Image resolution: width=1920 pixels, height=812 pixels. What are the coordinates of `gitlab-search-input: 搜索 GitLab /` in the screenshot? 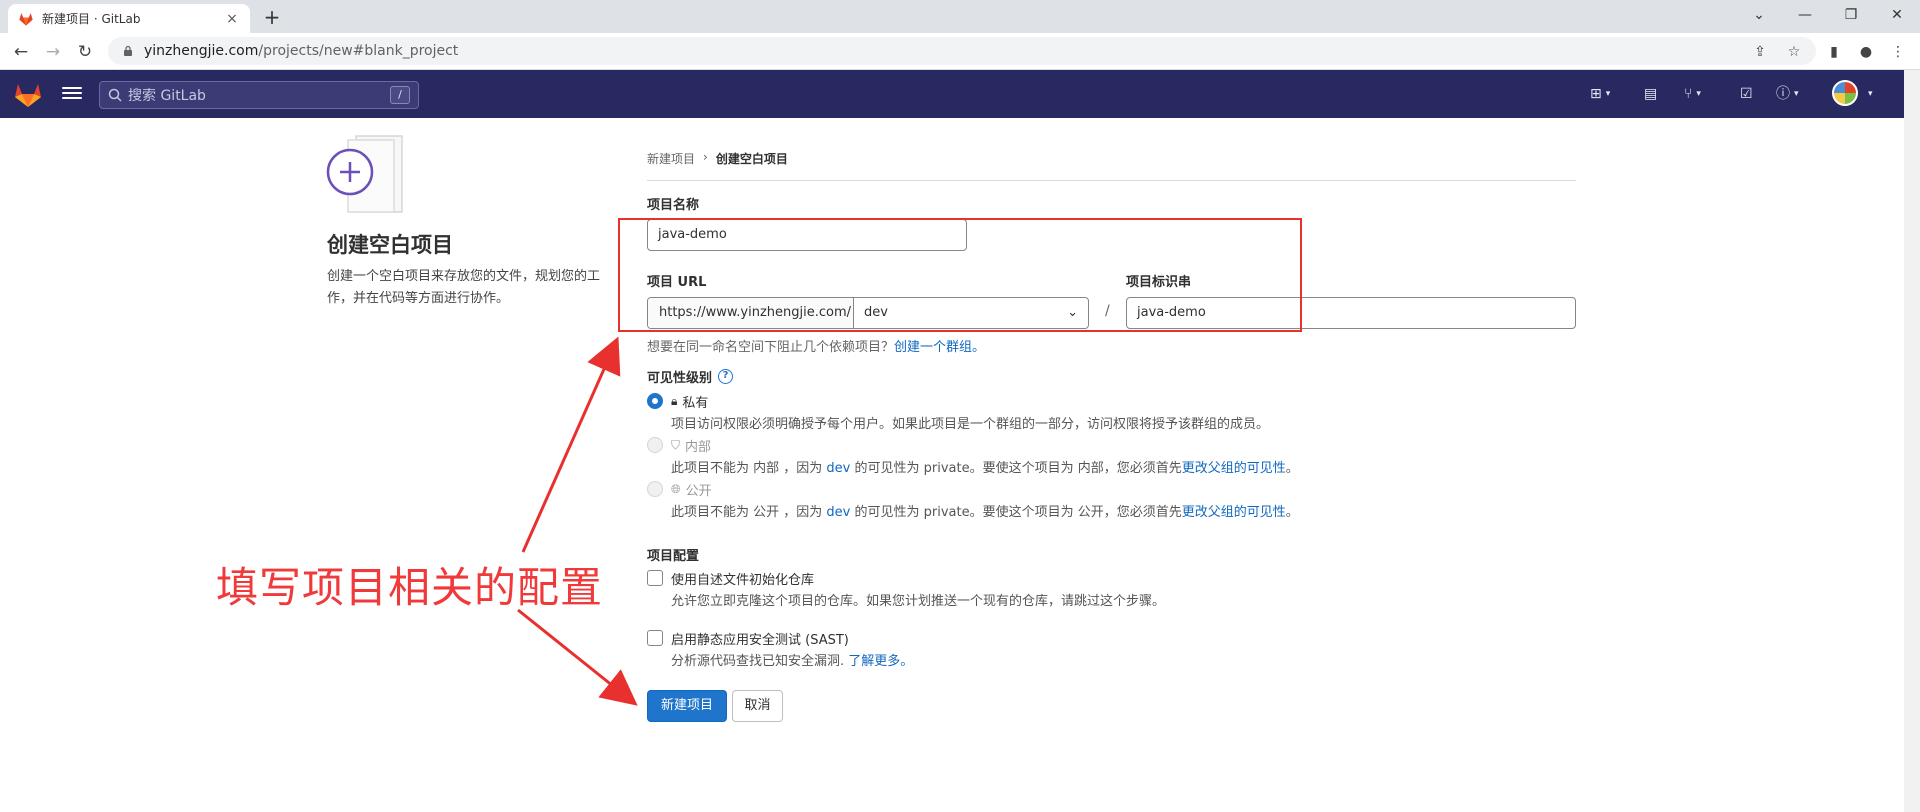 It's located at (259, 95).